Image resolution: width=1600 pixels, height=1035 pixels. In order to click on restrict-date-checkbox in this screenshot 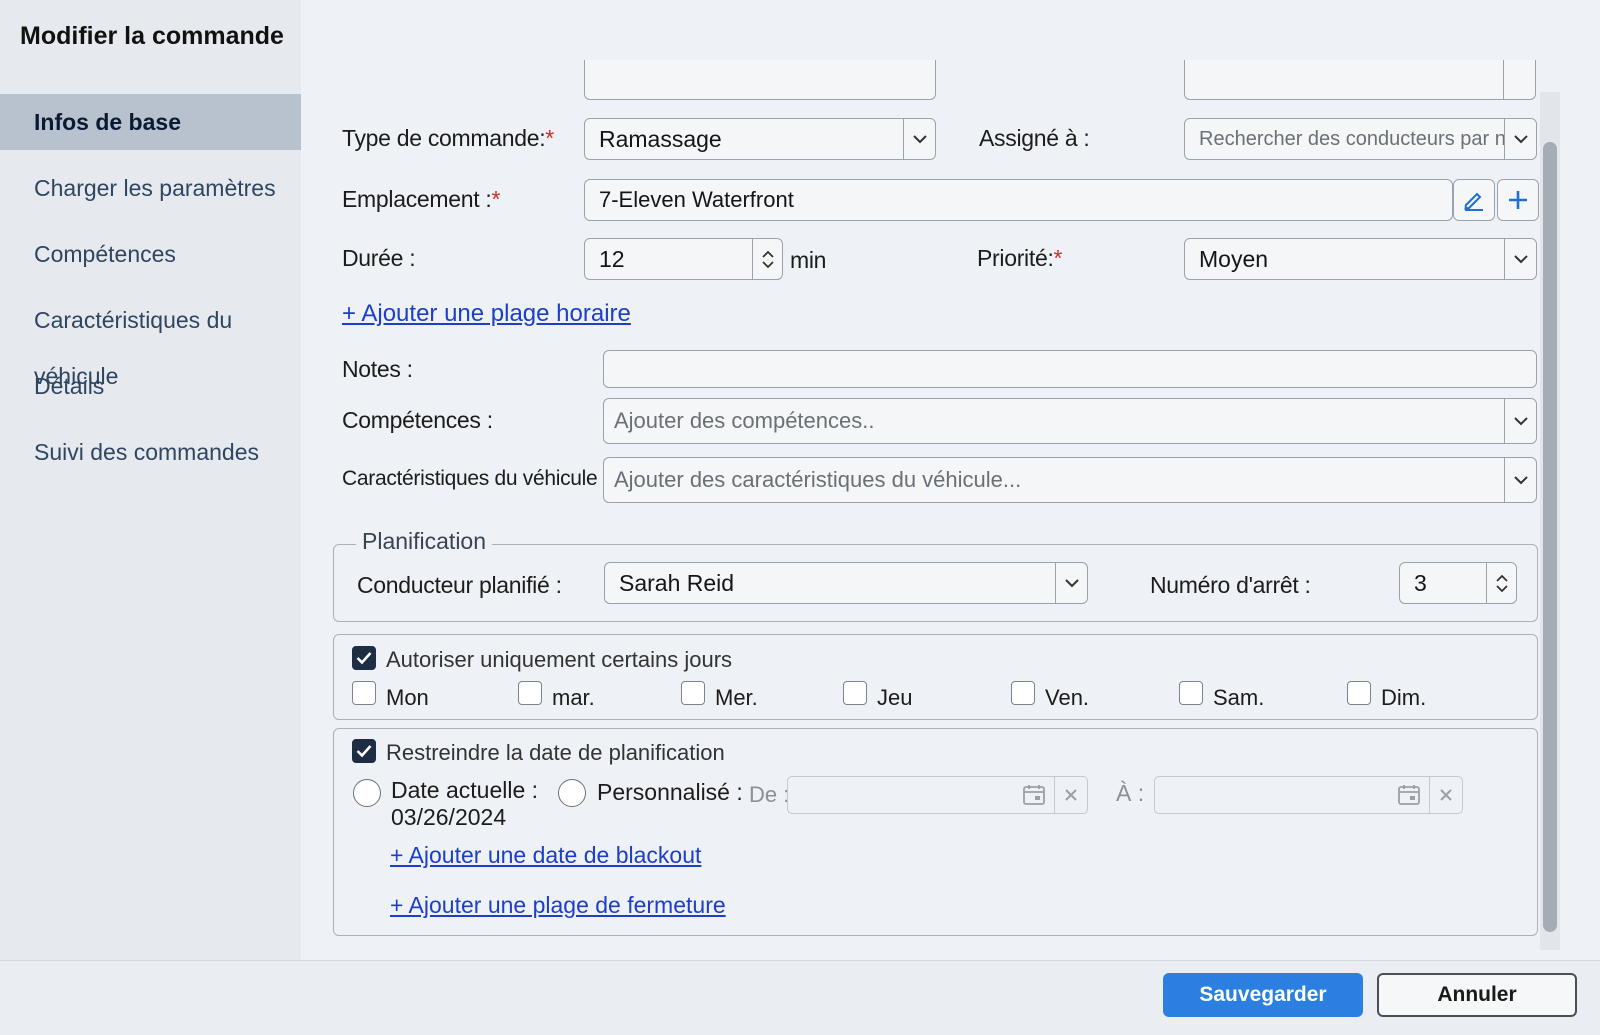, I will do `click(364, 751)`.